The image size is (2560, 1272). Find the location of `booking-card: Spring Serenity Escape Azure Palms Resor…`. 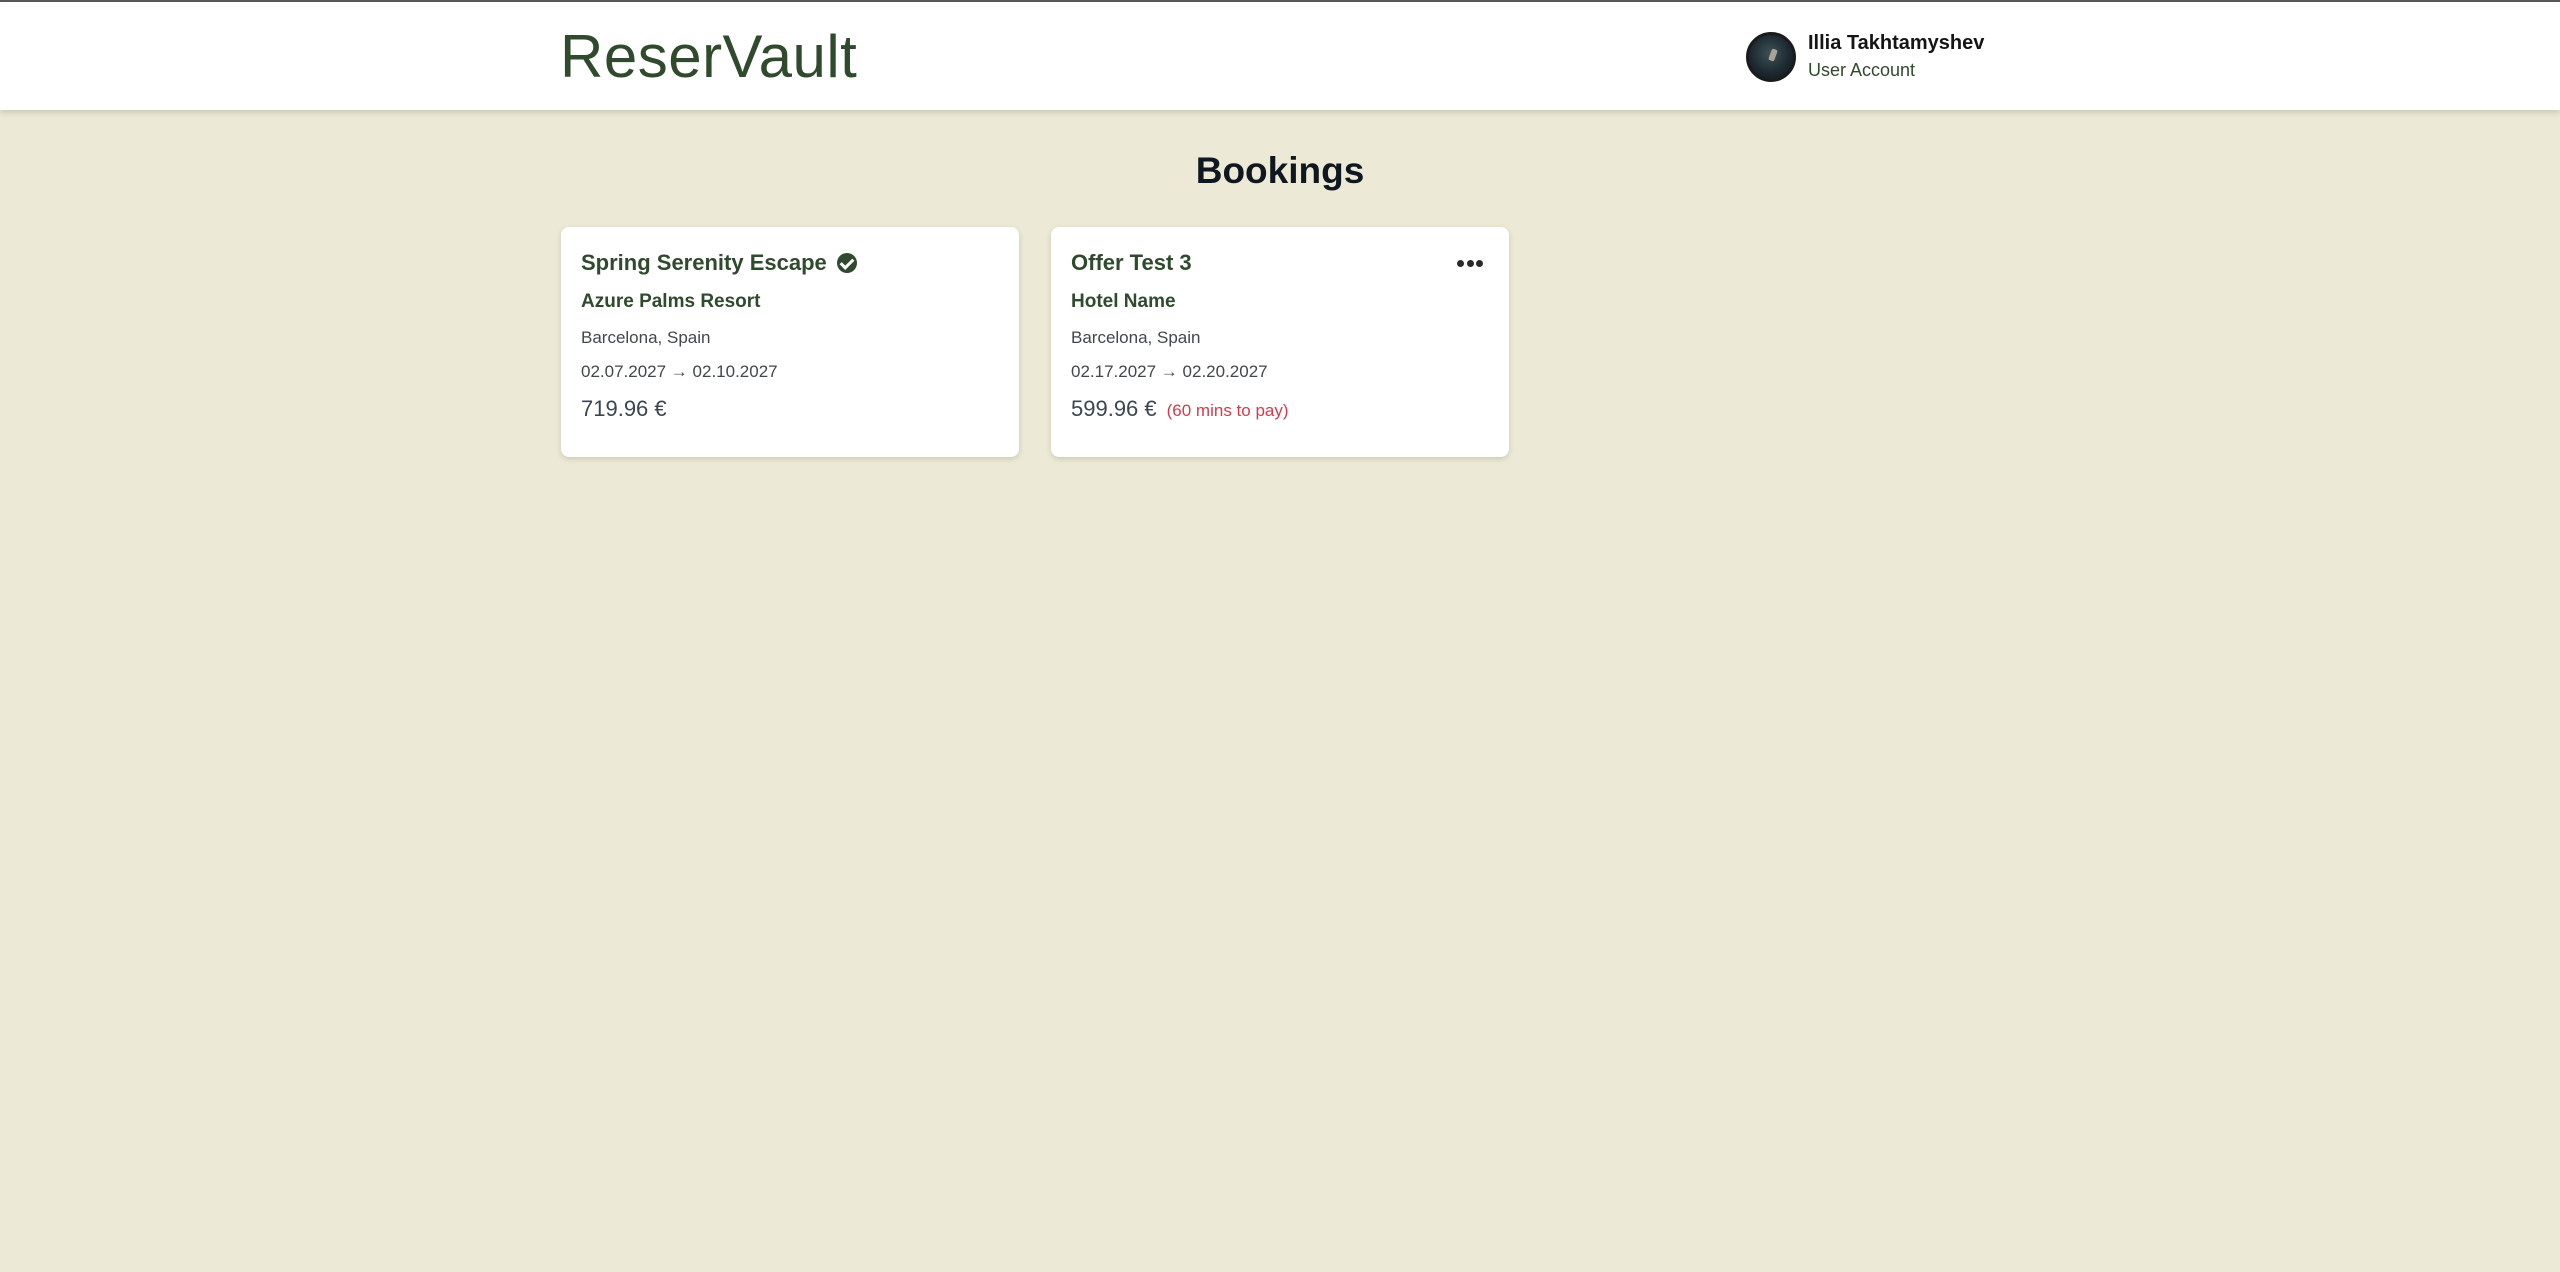

booking-card: Spring Serenity Escape Azure Palms Resor… is located at coordinates (790, 342).